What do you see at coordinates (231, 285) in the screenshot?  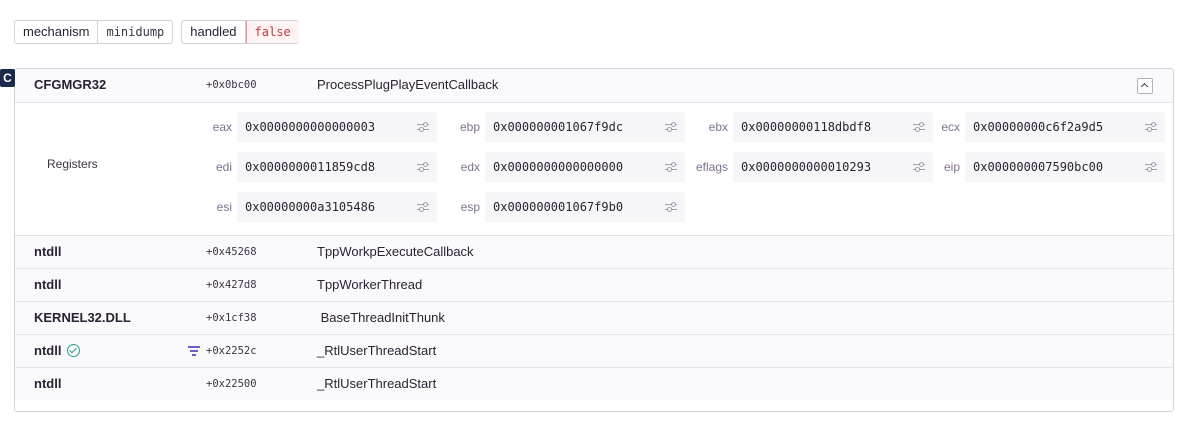 I see `frame-address: +0x427d8` at bounding box center [231, 285].